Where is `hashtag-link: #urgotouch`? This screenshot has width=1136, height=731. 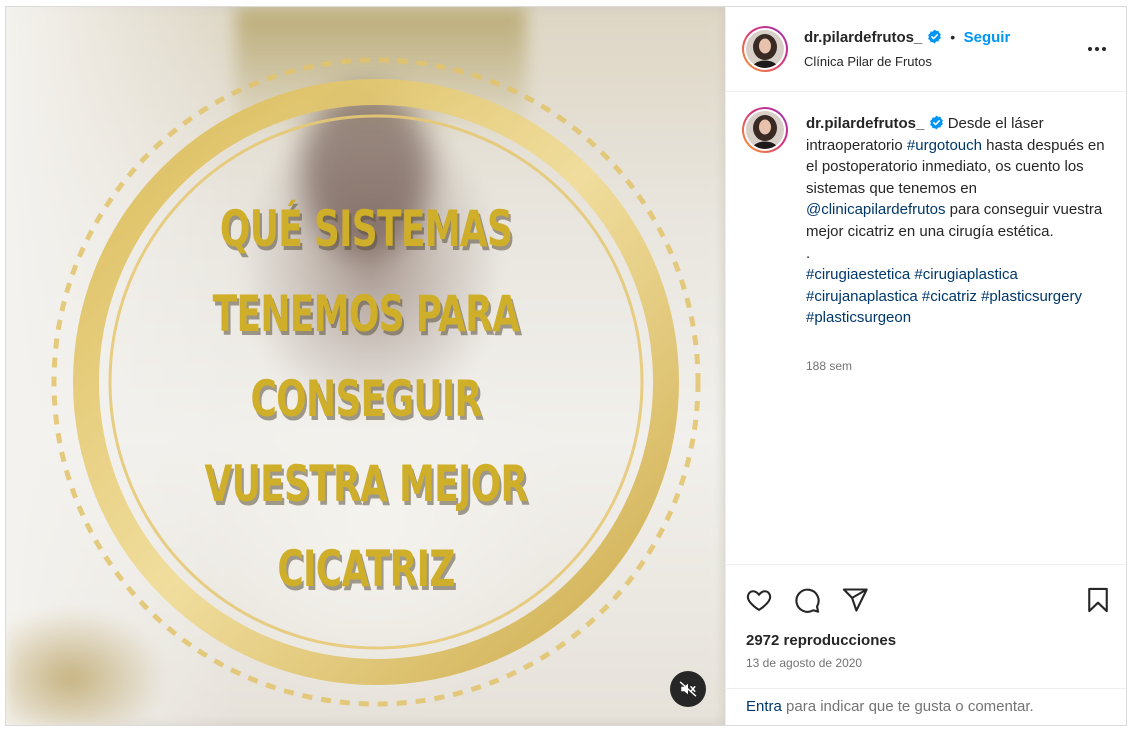 hashtag-link: #urgotouch is located at coordinates (944, 145).